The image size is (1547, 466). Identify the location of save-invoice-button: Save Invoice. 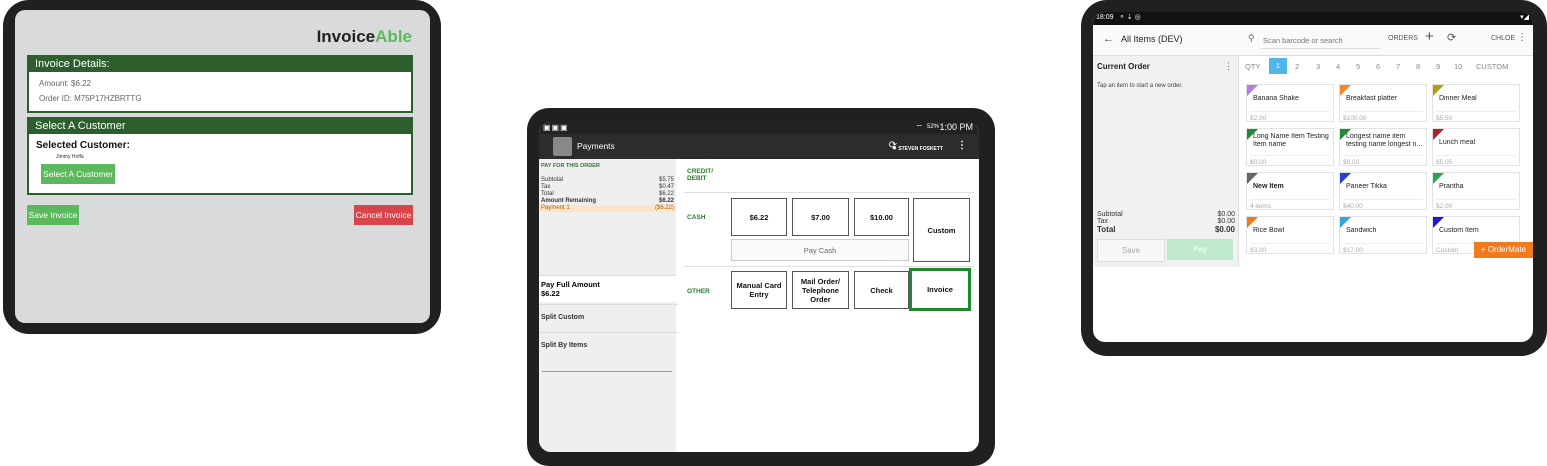
(53, 215).